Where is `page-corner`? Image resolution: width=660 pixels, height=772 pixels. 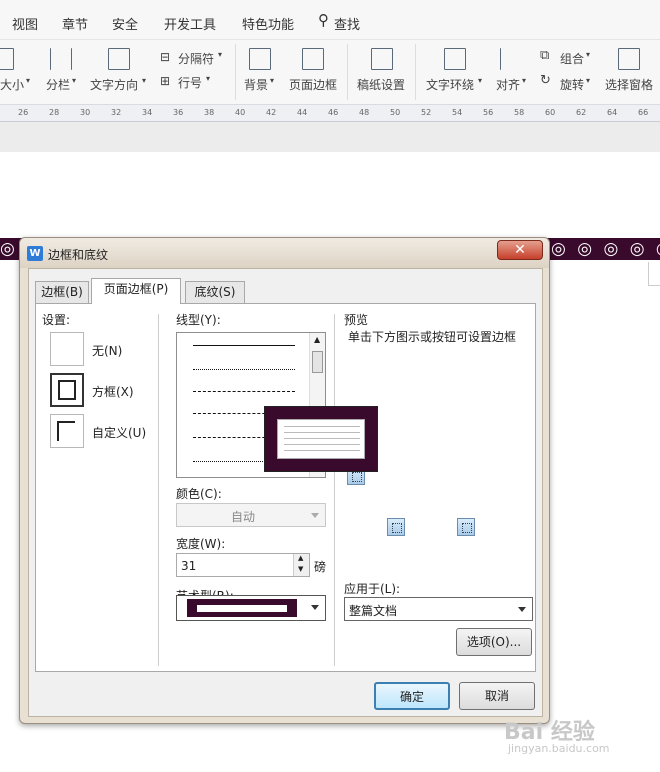 page-corner is located at coordinates (654, 274).